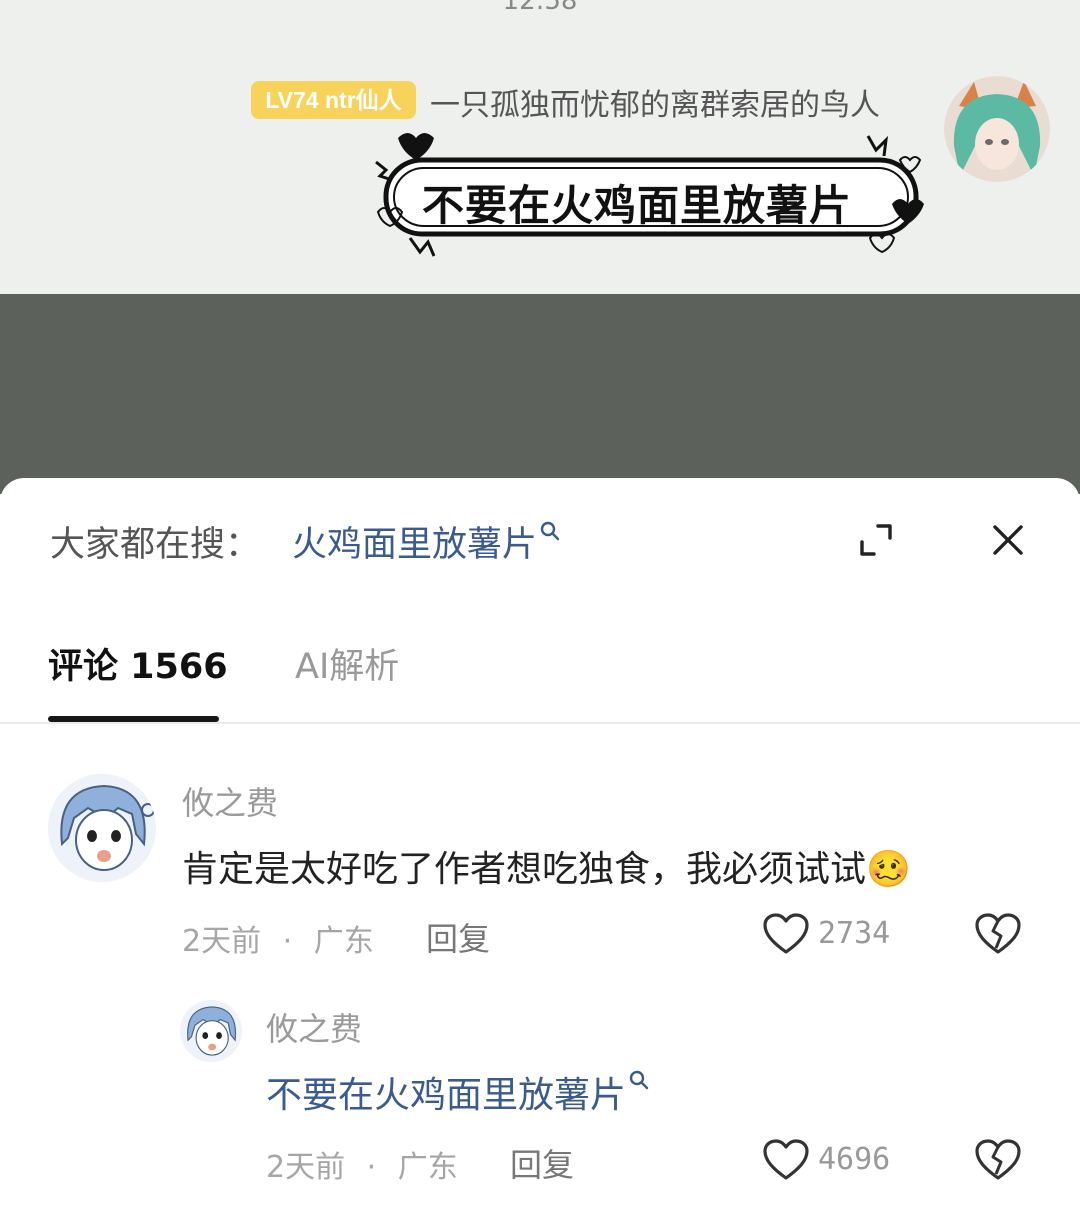  I want to click on tab-comments: 评论 1566, so click(138, 663).